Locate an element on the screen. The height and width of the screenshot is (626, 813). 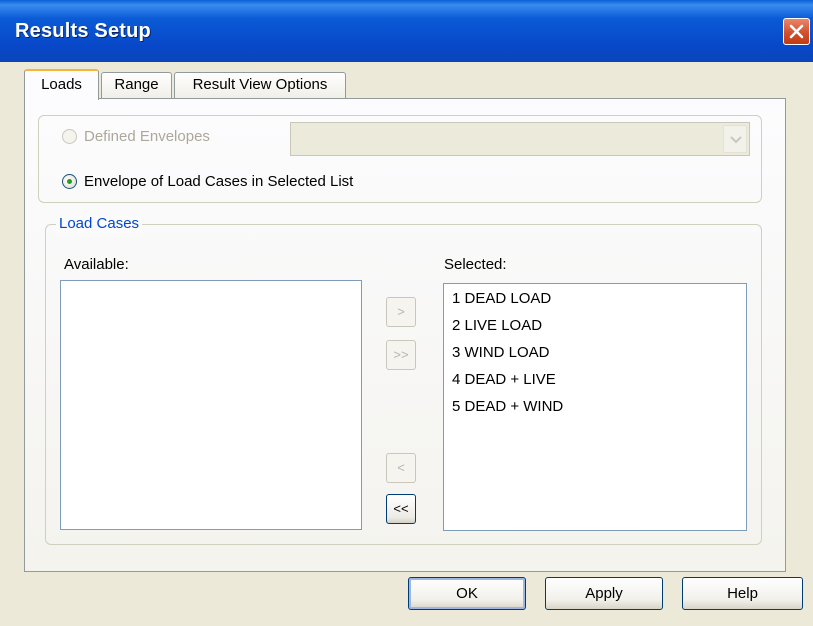
list-item: 1 DEAD LOAD is located at coordinates (501, 298).